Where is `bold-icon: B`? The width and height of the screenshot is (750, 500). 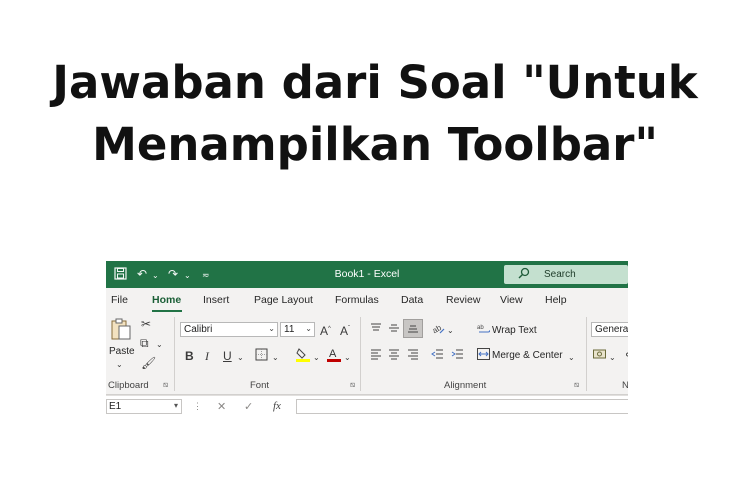 bold-icon: B is located at coordinates (189, 356).